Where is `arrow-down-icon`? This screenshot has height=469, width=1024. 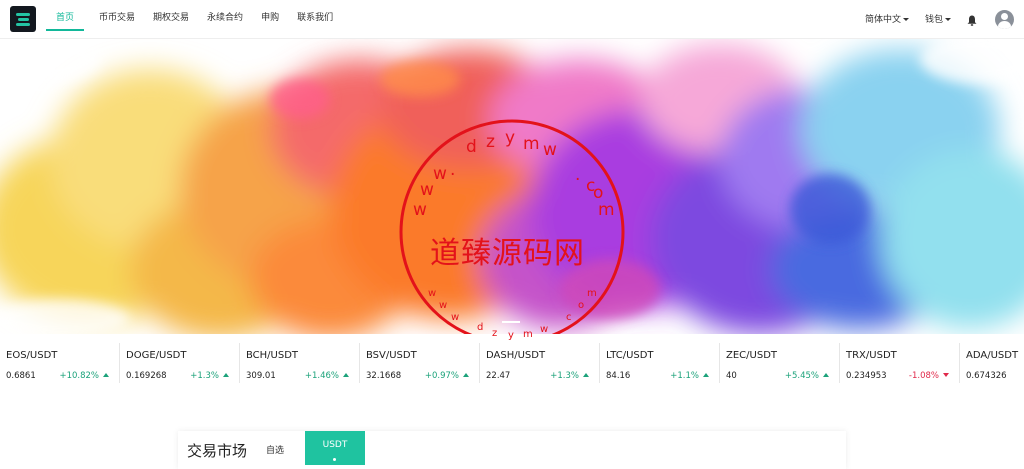 arrow-down-icon is located at coordinates (946, 375).